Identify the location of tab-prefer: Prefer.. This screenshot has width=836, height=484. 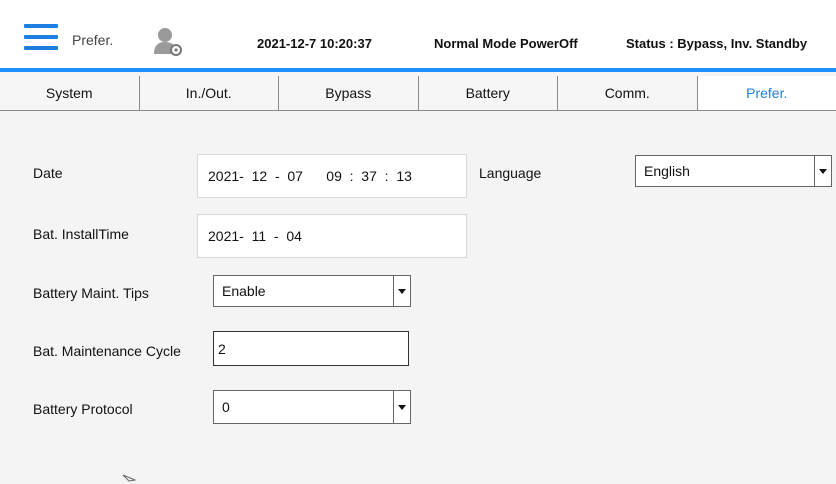
(766, 93).